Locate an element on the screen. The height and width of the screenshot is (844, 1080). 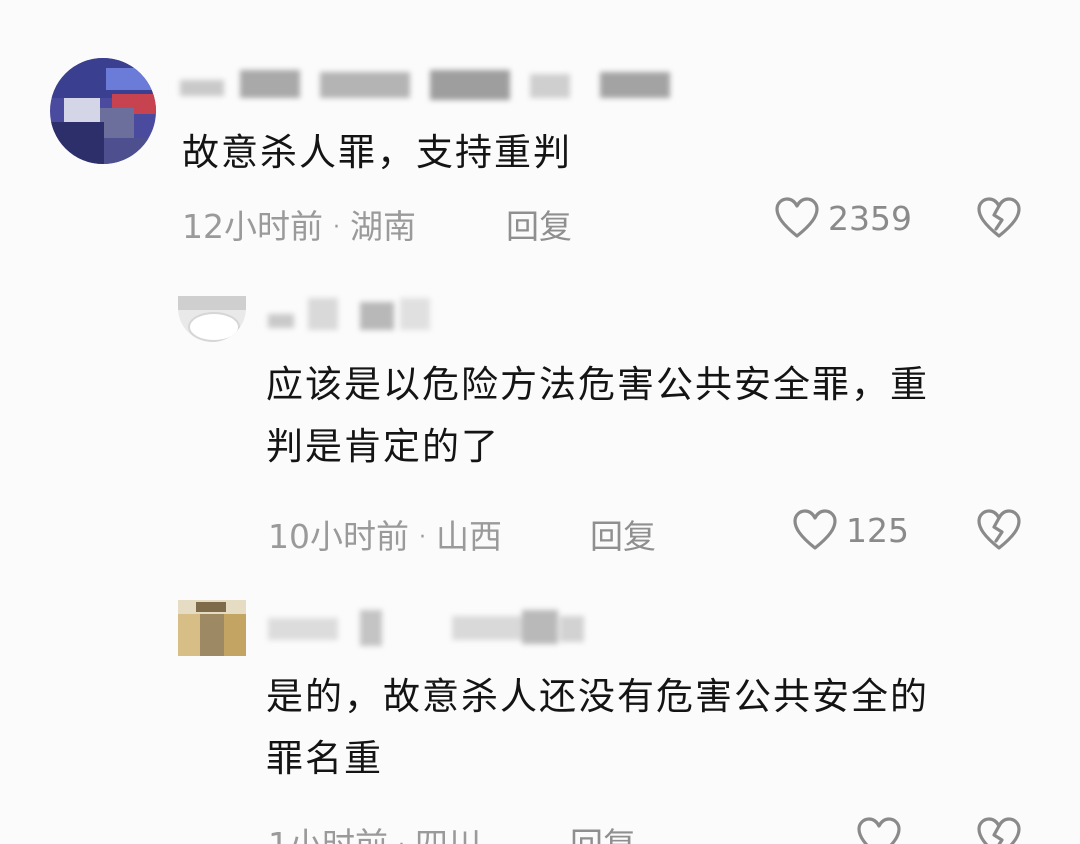
comment-text: 是的，故意杀人还没有危害公共安全的 罪名重 is located at coordinates (597, 728).